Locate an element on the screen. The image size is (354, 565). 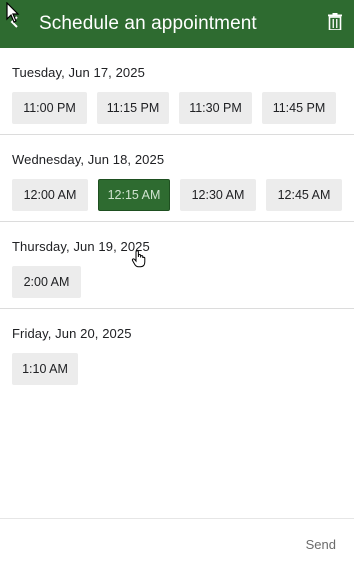
delete-button is located at coordinates (335, 24).